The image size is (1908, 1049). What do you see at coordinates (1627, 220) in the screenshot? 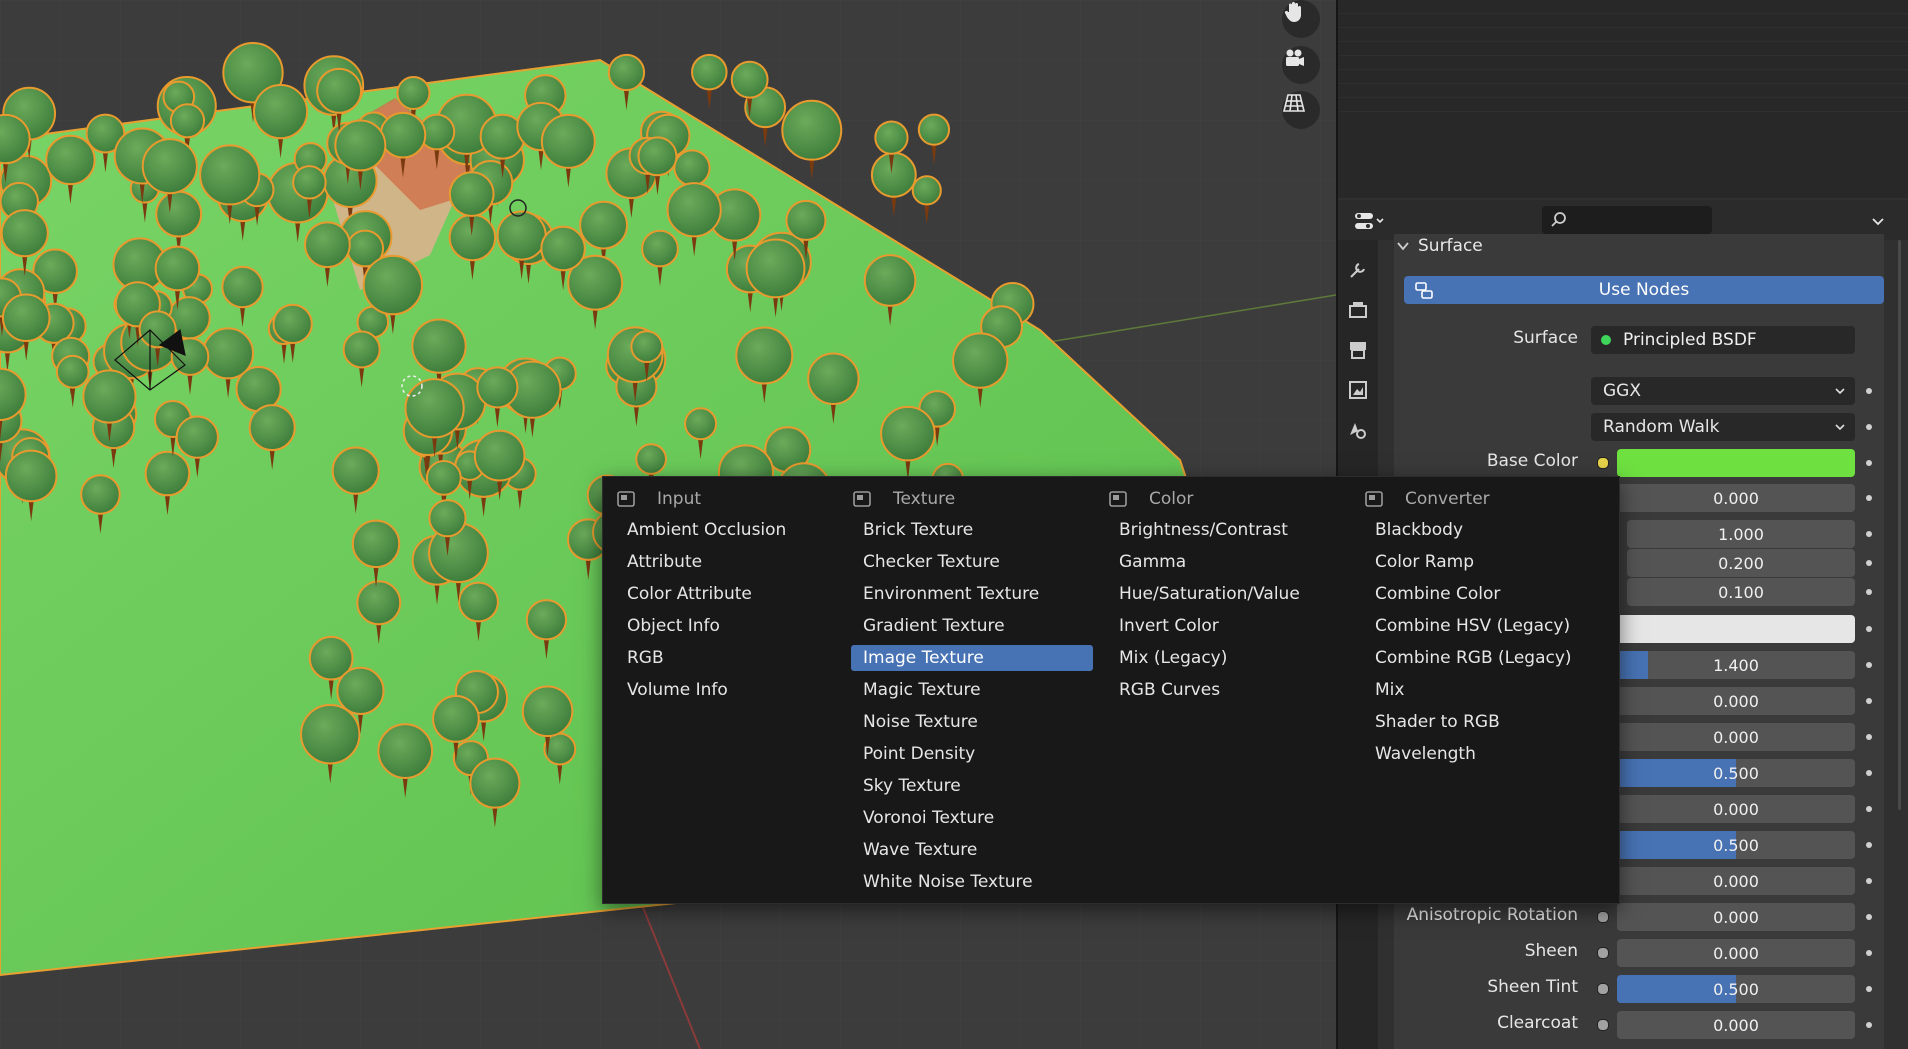
I see `search-input` at bounding box center [1627, 220].